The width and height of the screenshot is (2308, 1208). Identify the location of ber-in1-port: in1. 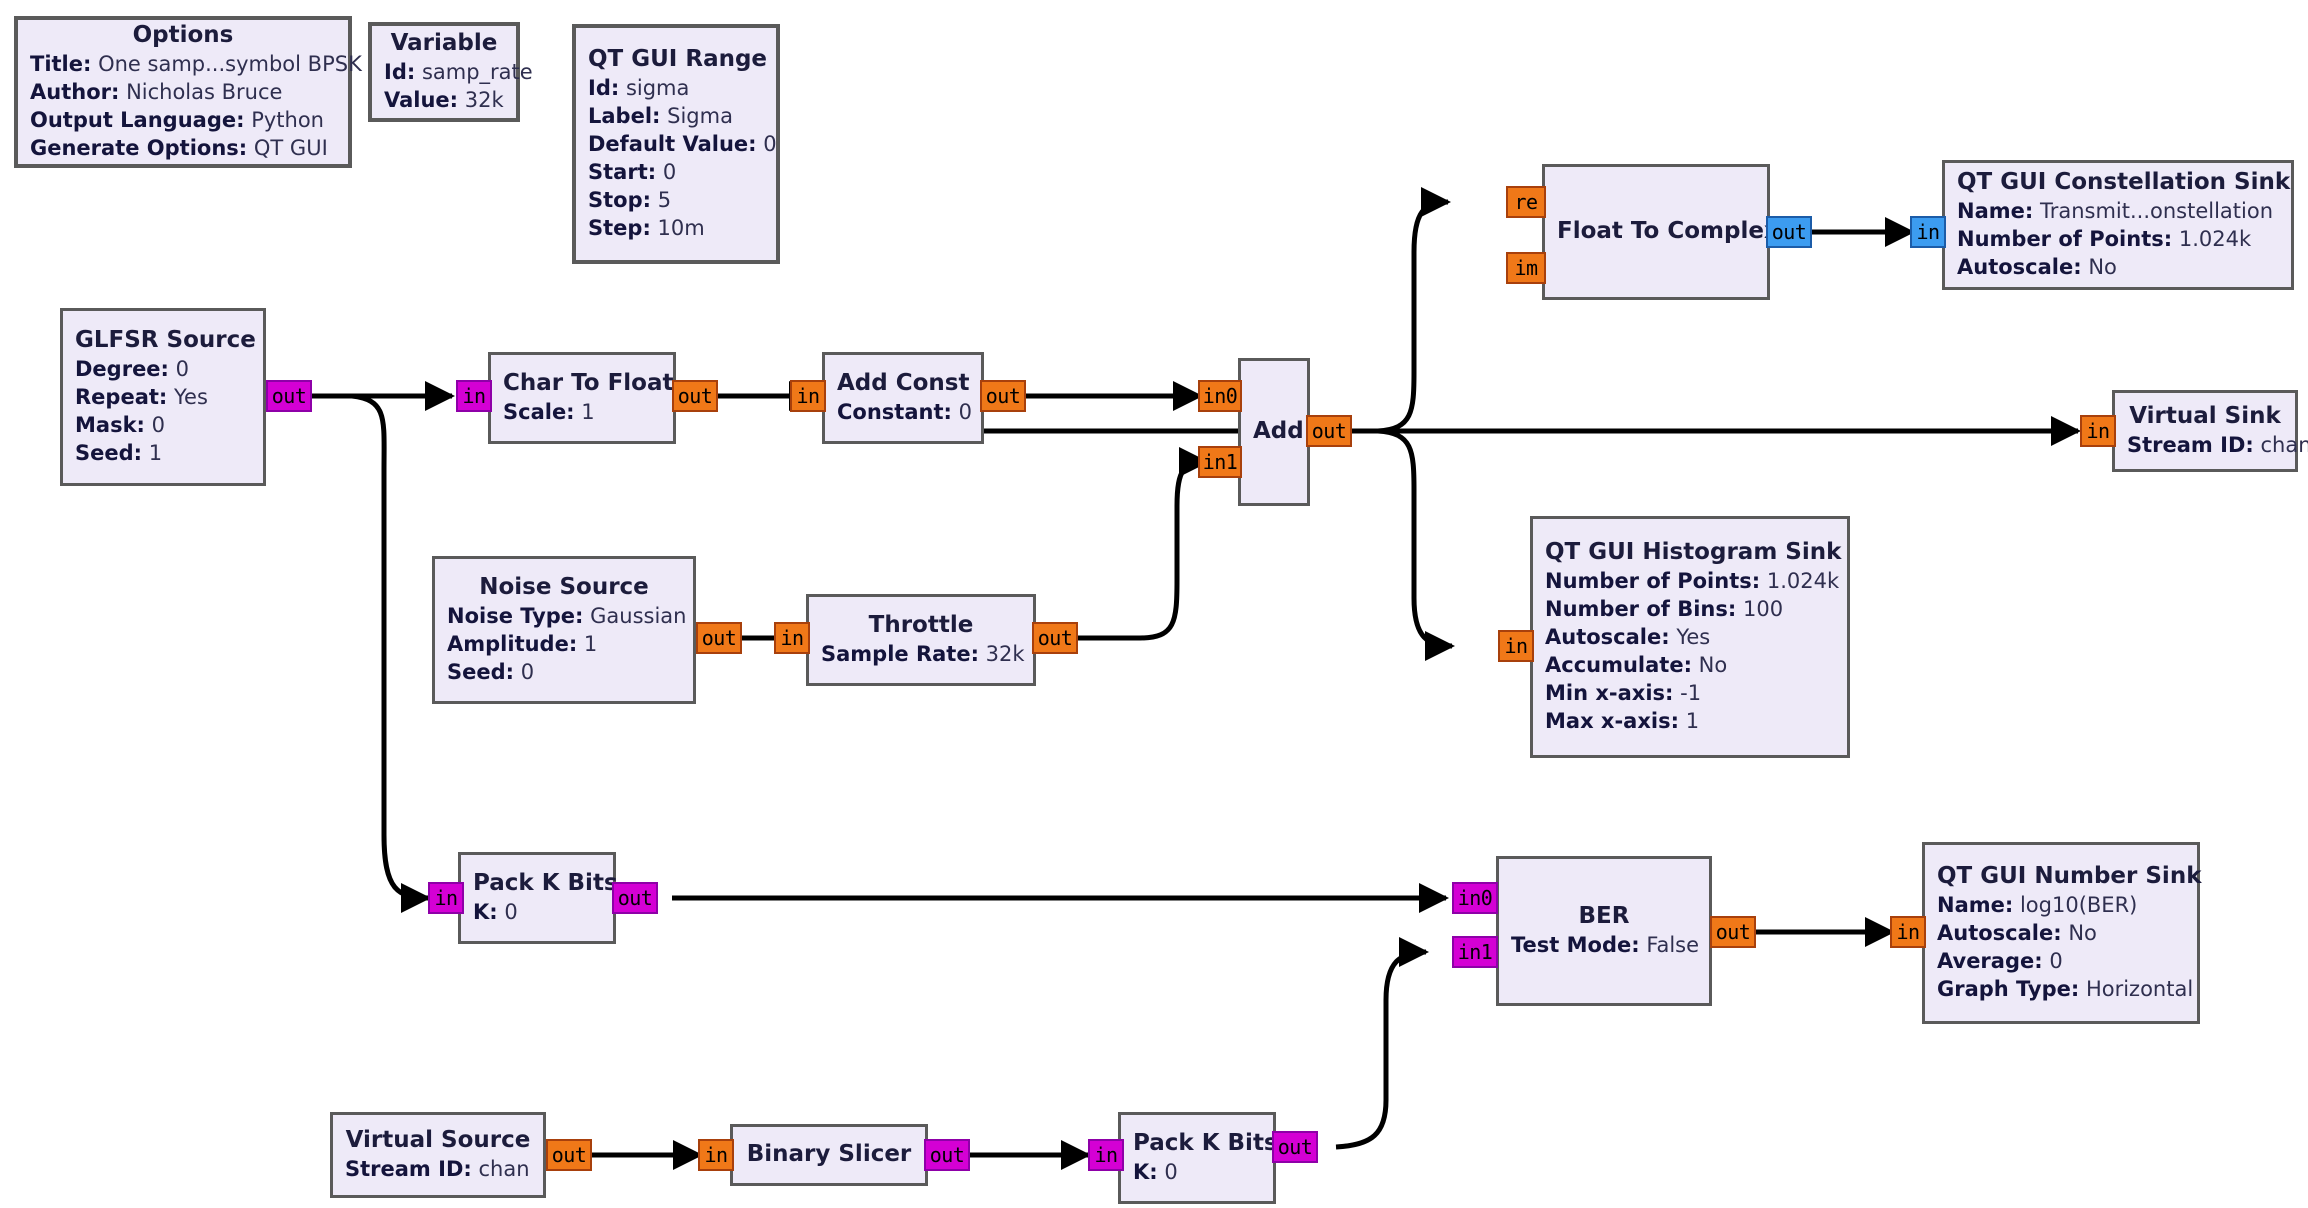
(1475, 952).